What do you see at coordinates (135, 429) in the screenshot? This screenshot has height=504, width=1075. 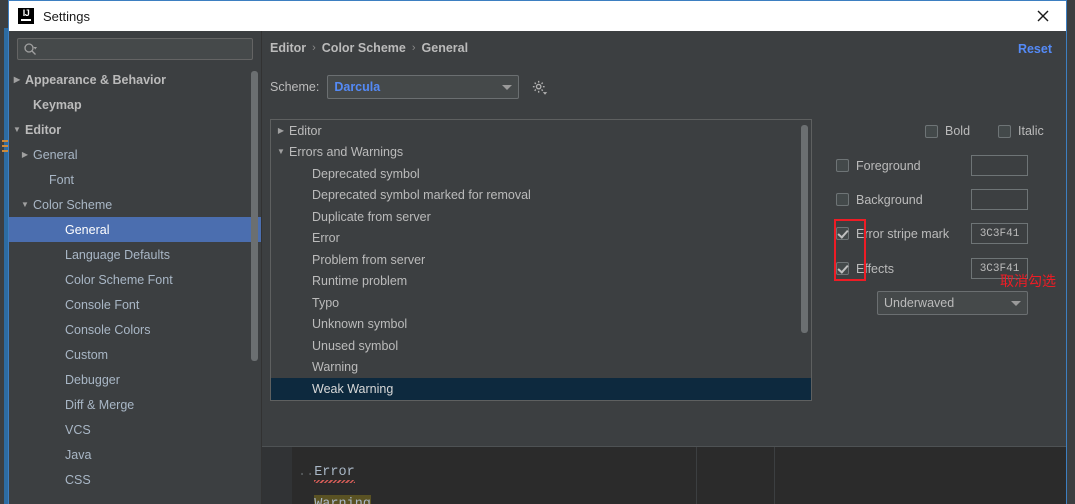 I see `sidebar-item-vcs: VCS` at bounding box center [135, 429].